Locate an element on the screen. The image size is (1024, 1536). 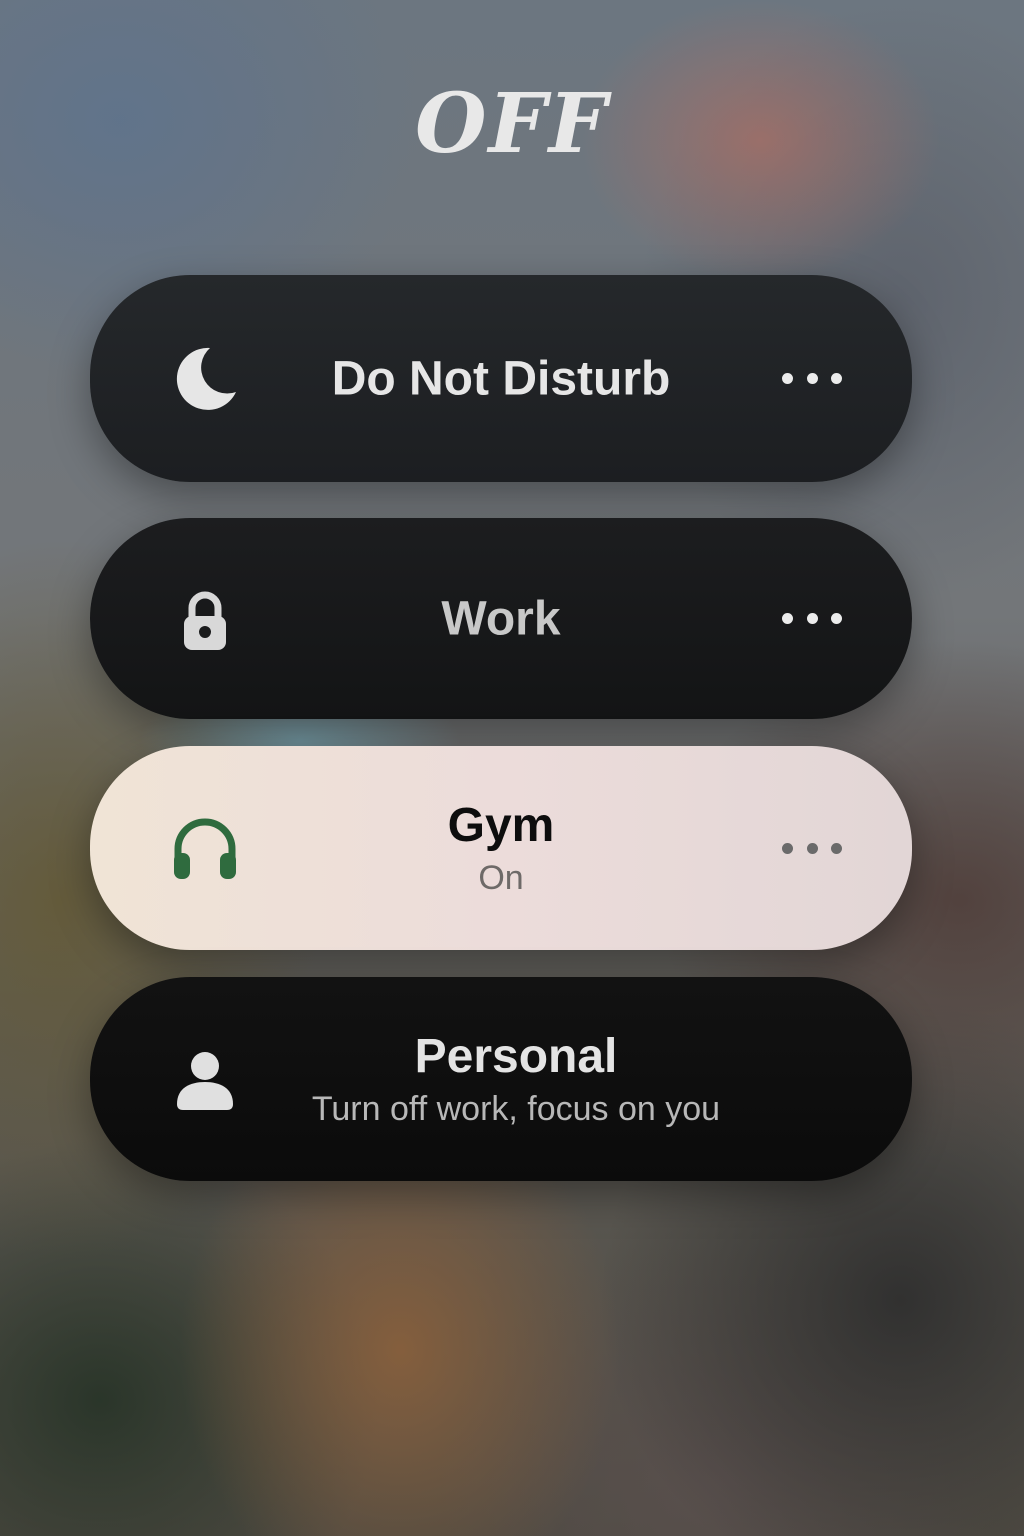
focus-mode-text: Personal Turn off work, focus on you is located at coordinates (516, 1079).